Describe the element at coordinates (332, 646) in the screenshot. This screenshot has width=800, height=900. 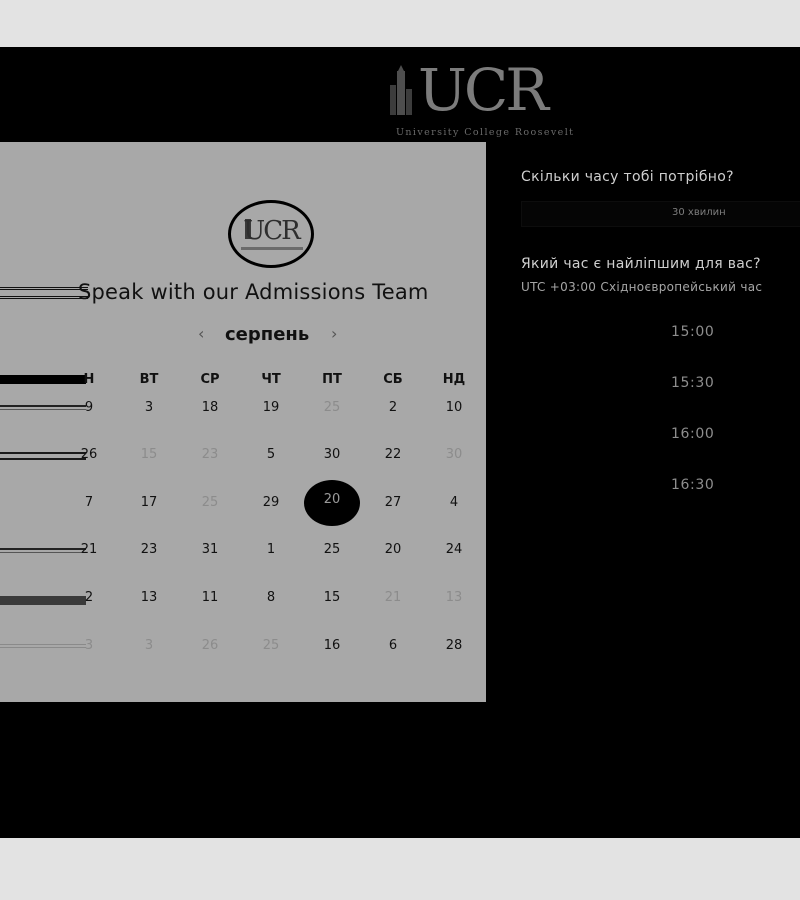
I see `day-cell: 16` at that location.